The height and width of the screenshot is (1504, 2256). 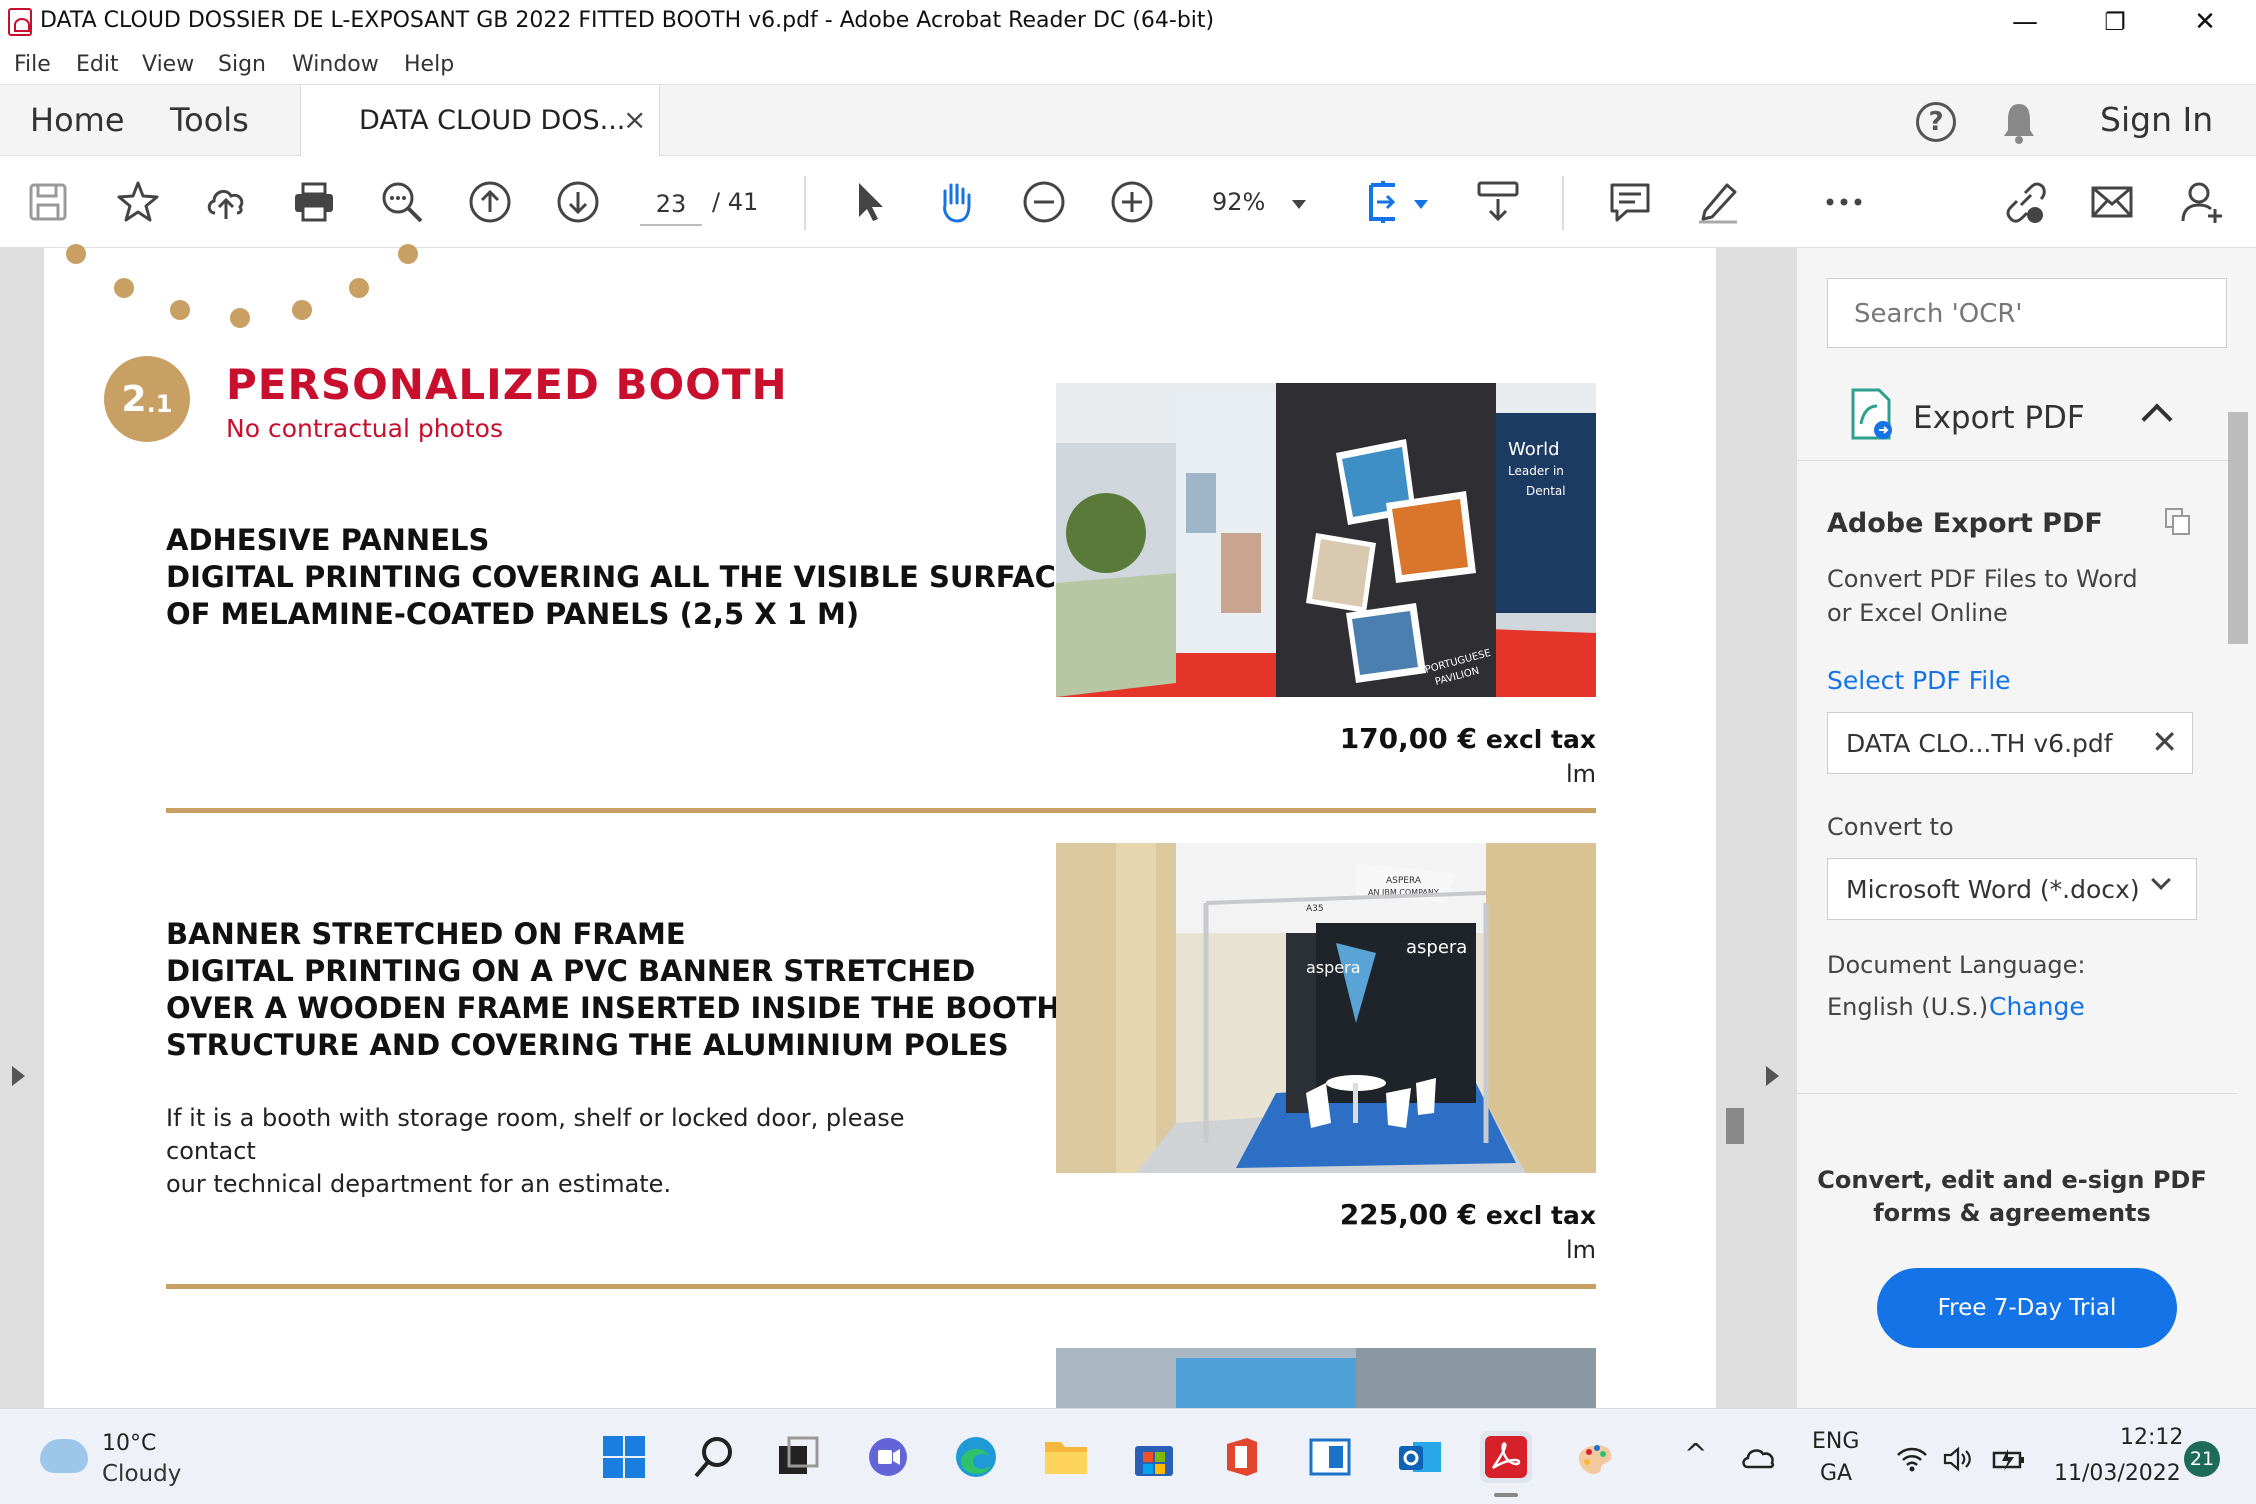 I want to click on cloud-weather-icon, so click(x=64, y=1456).